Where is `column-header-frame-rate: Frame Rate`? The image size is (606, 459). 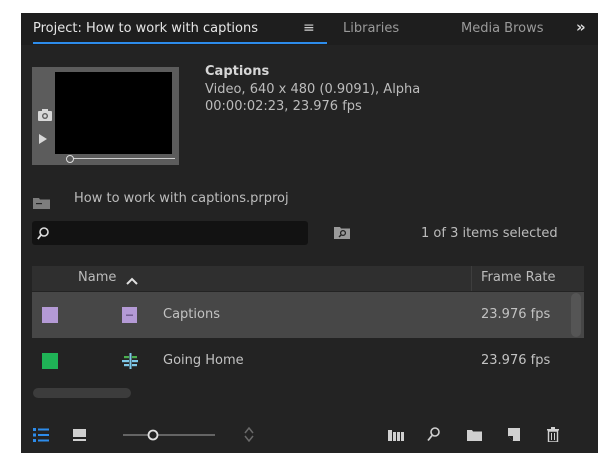
column-header-frame-rate: Frame Rate is located at coordinates (518, 277).